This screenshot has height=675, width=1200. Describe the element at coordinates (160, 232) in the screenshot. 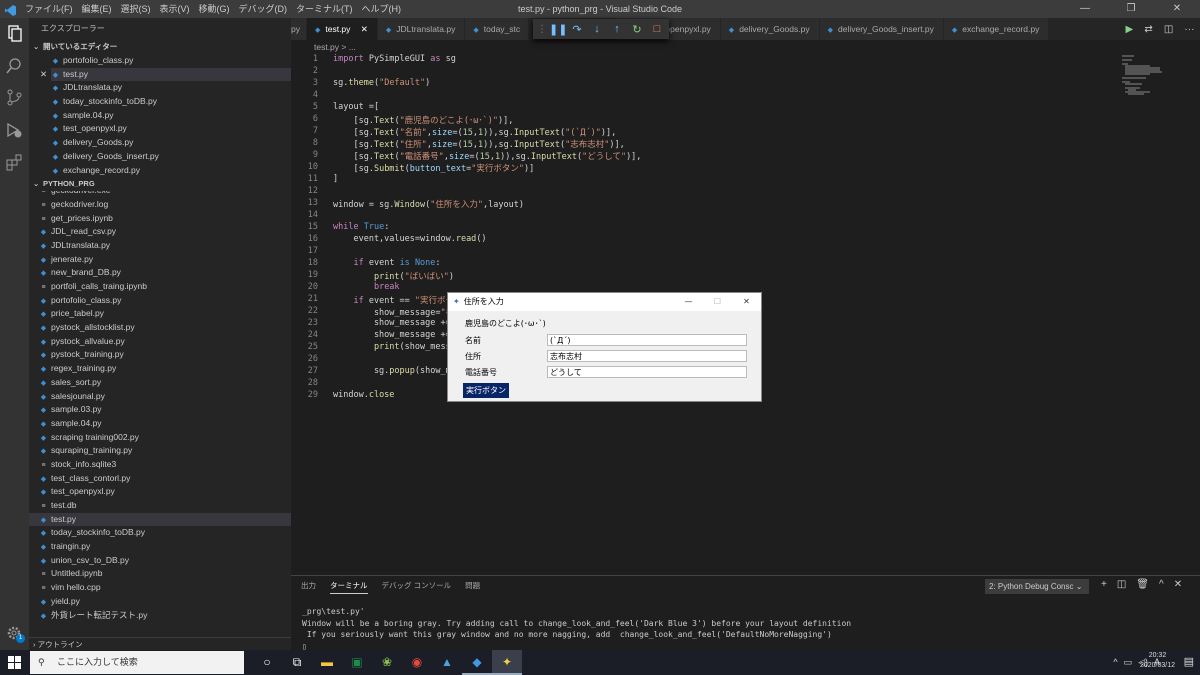

I see `file-item: ◆ JDL_read_csv.py` at that location.